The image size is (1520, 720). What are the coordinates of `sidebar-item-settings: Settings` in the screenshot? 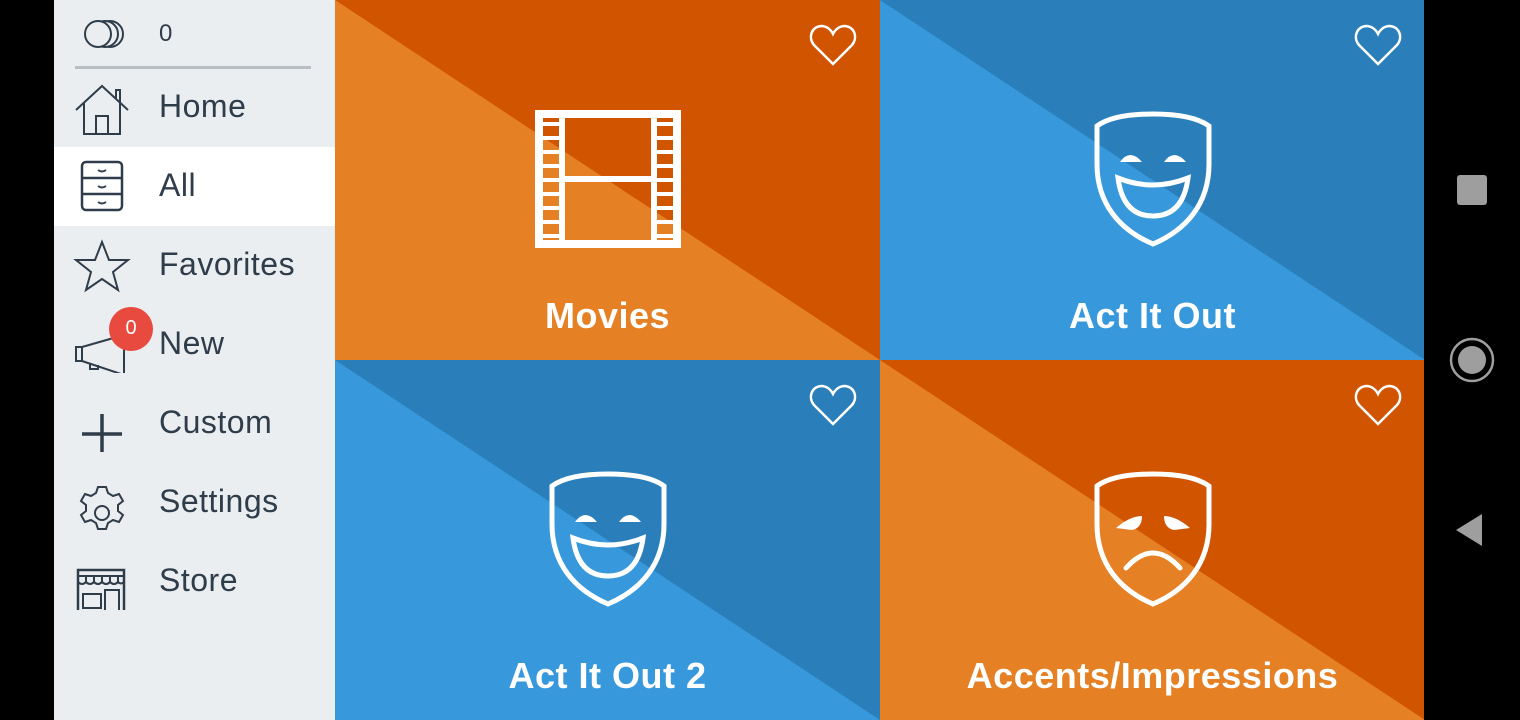 It's located at (194, 502).